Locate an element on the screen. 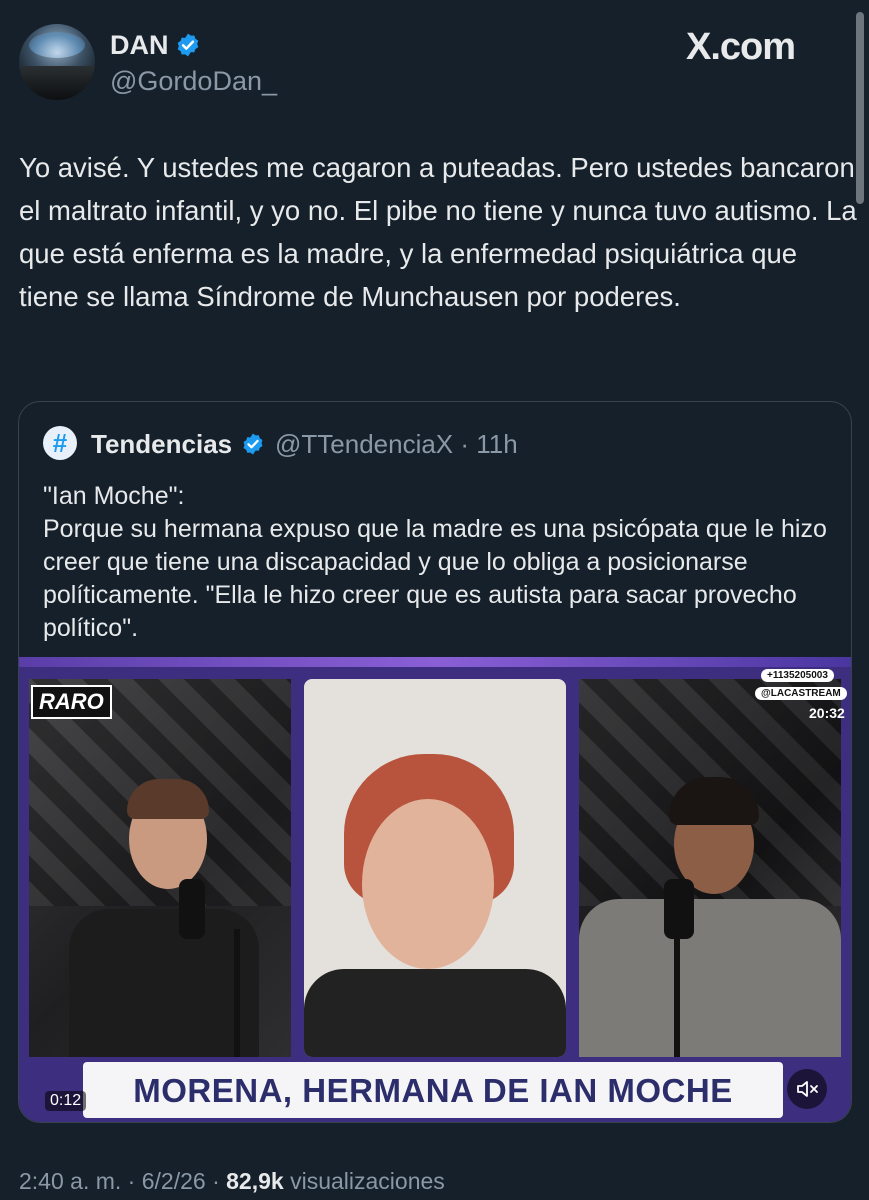 The image size is (869, 1200). guest-body is located at coordinates (435, 1013).